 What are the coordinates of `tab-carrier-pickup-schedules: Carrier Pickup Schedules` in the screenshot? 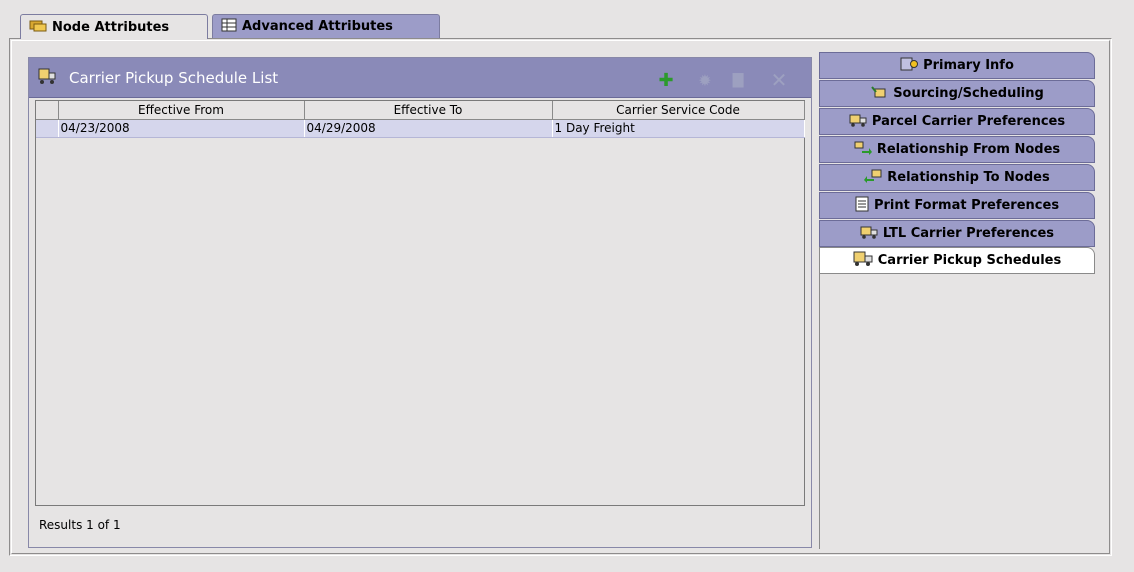 It's located at (957, 260).